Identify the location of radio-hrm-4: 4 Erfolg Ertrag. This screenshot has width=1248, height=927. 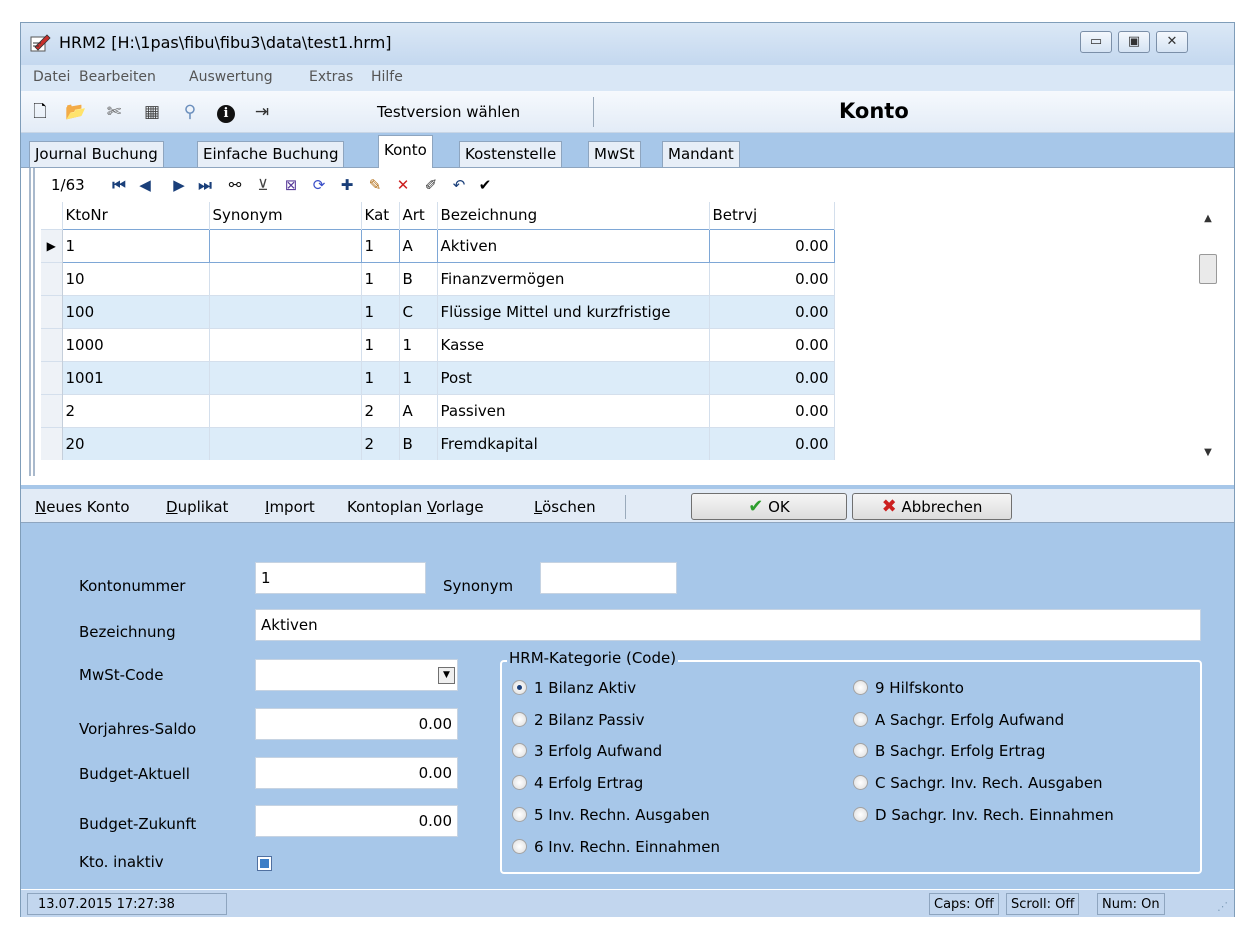
(577, 783).